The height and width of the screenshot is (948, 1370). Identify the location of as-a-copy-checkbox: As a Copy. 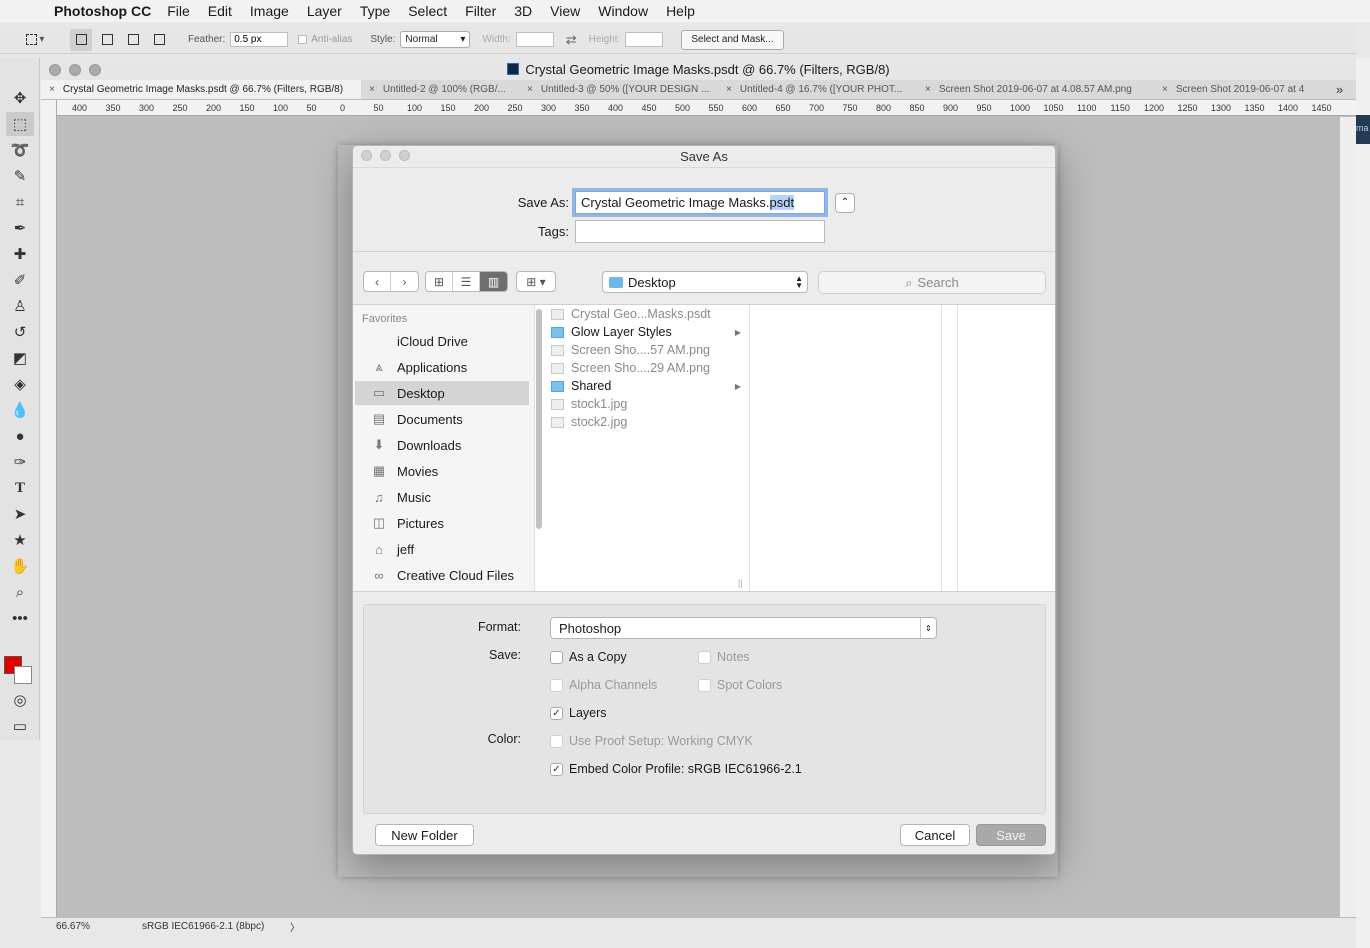
(588, 657).